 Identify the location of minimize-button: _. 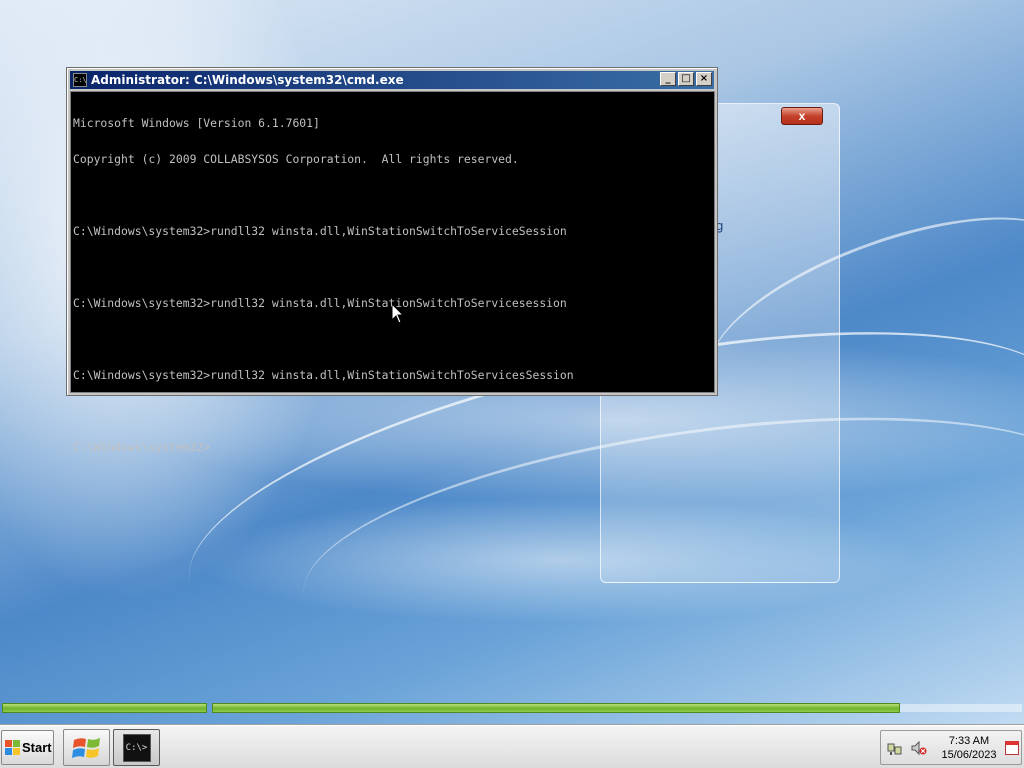
(668, 79).